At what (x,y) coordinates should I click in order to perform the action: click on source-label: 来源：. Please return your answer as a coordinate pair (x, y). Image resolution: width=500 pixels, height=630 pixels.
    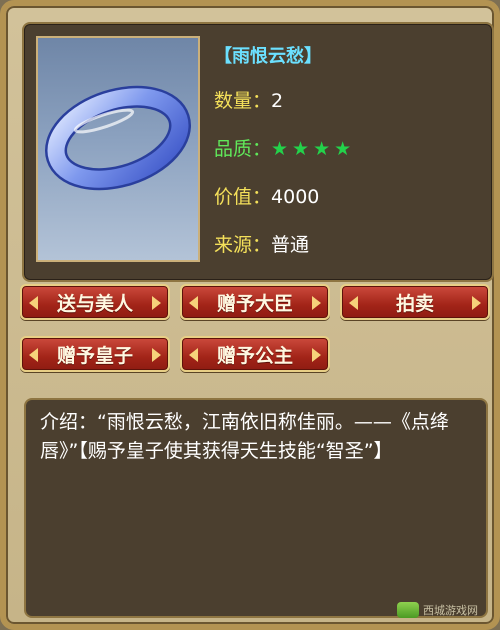
    Looking at the image, I should click on (243, 245).